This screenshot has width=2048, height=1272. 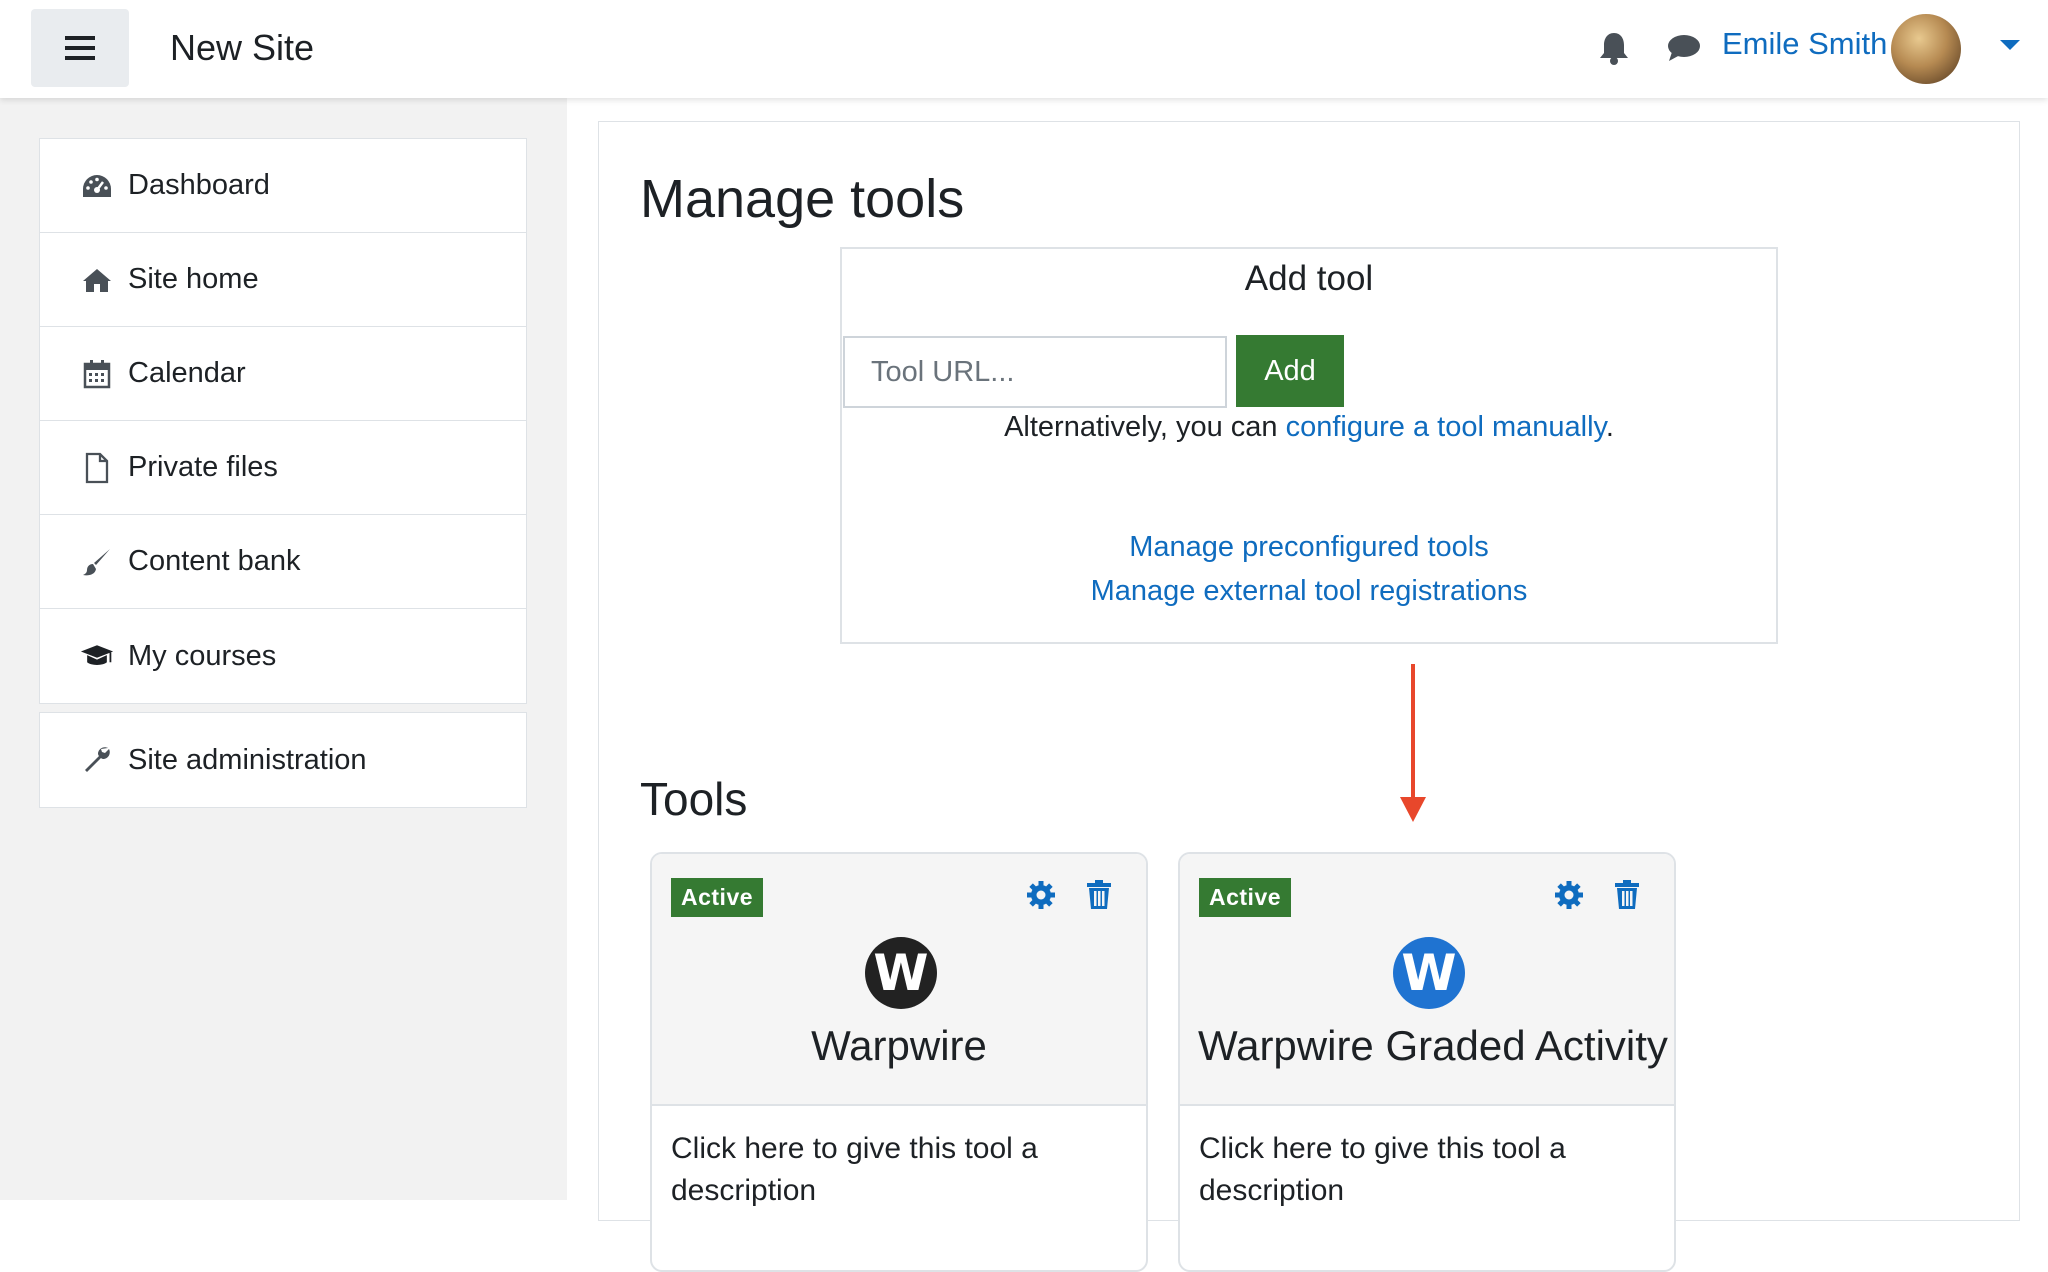 What do you see at coordinates (1035, 372) in the screenshot?
I see `tool-url-input` at bounding box center [1035, 372].